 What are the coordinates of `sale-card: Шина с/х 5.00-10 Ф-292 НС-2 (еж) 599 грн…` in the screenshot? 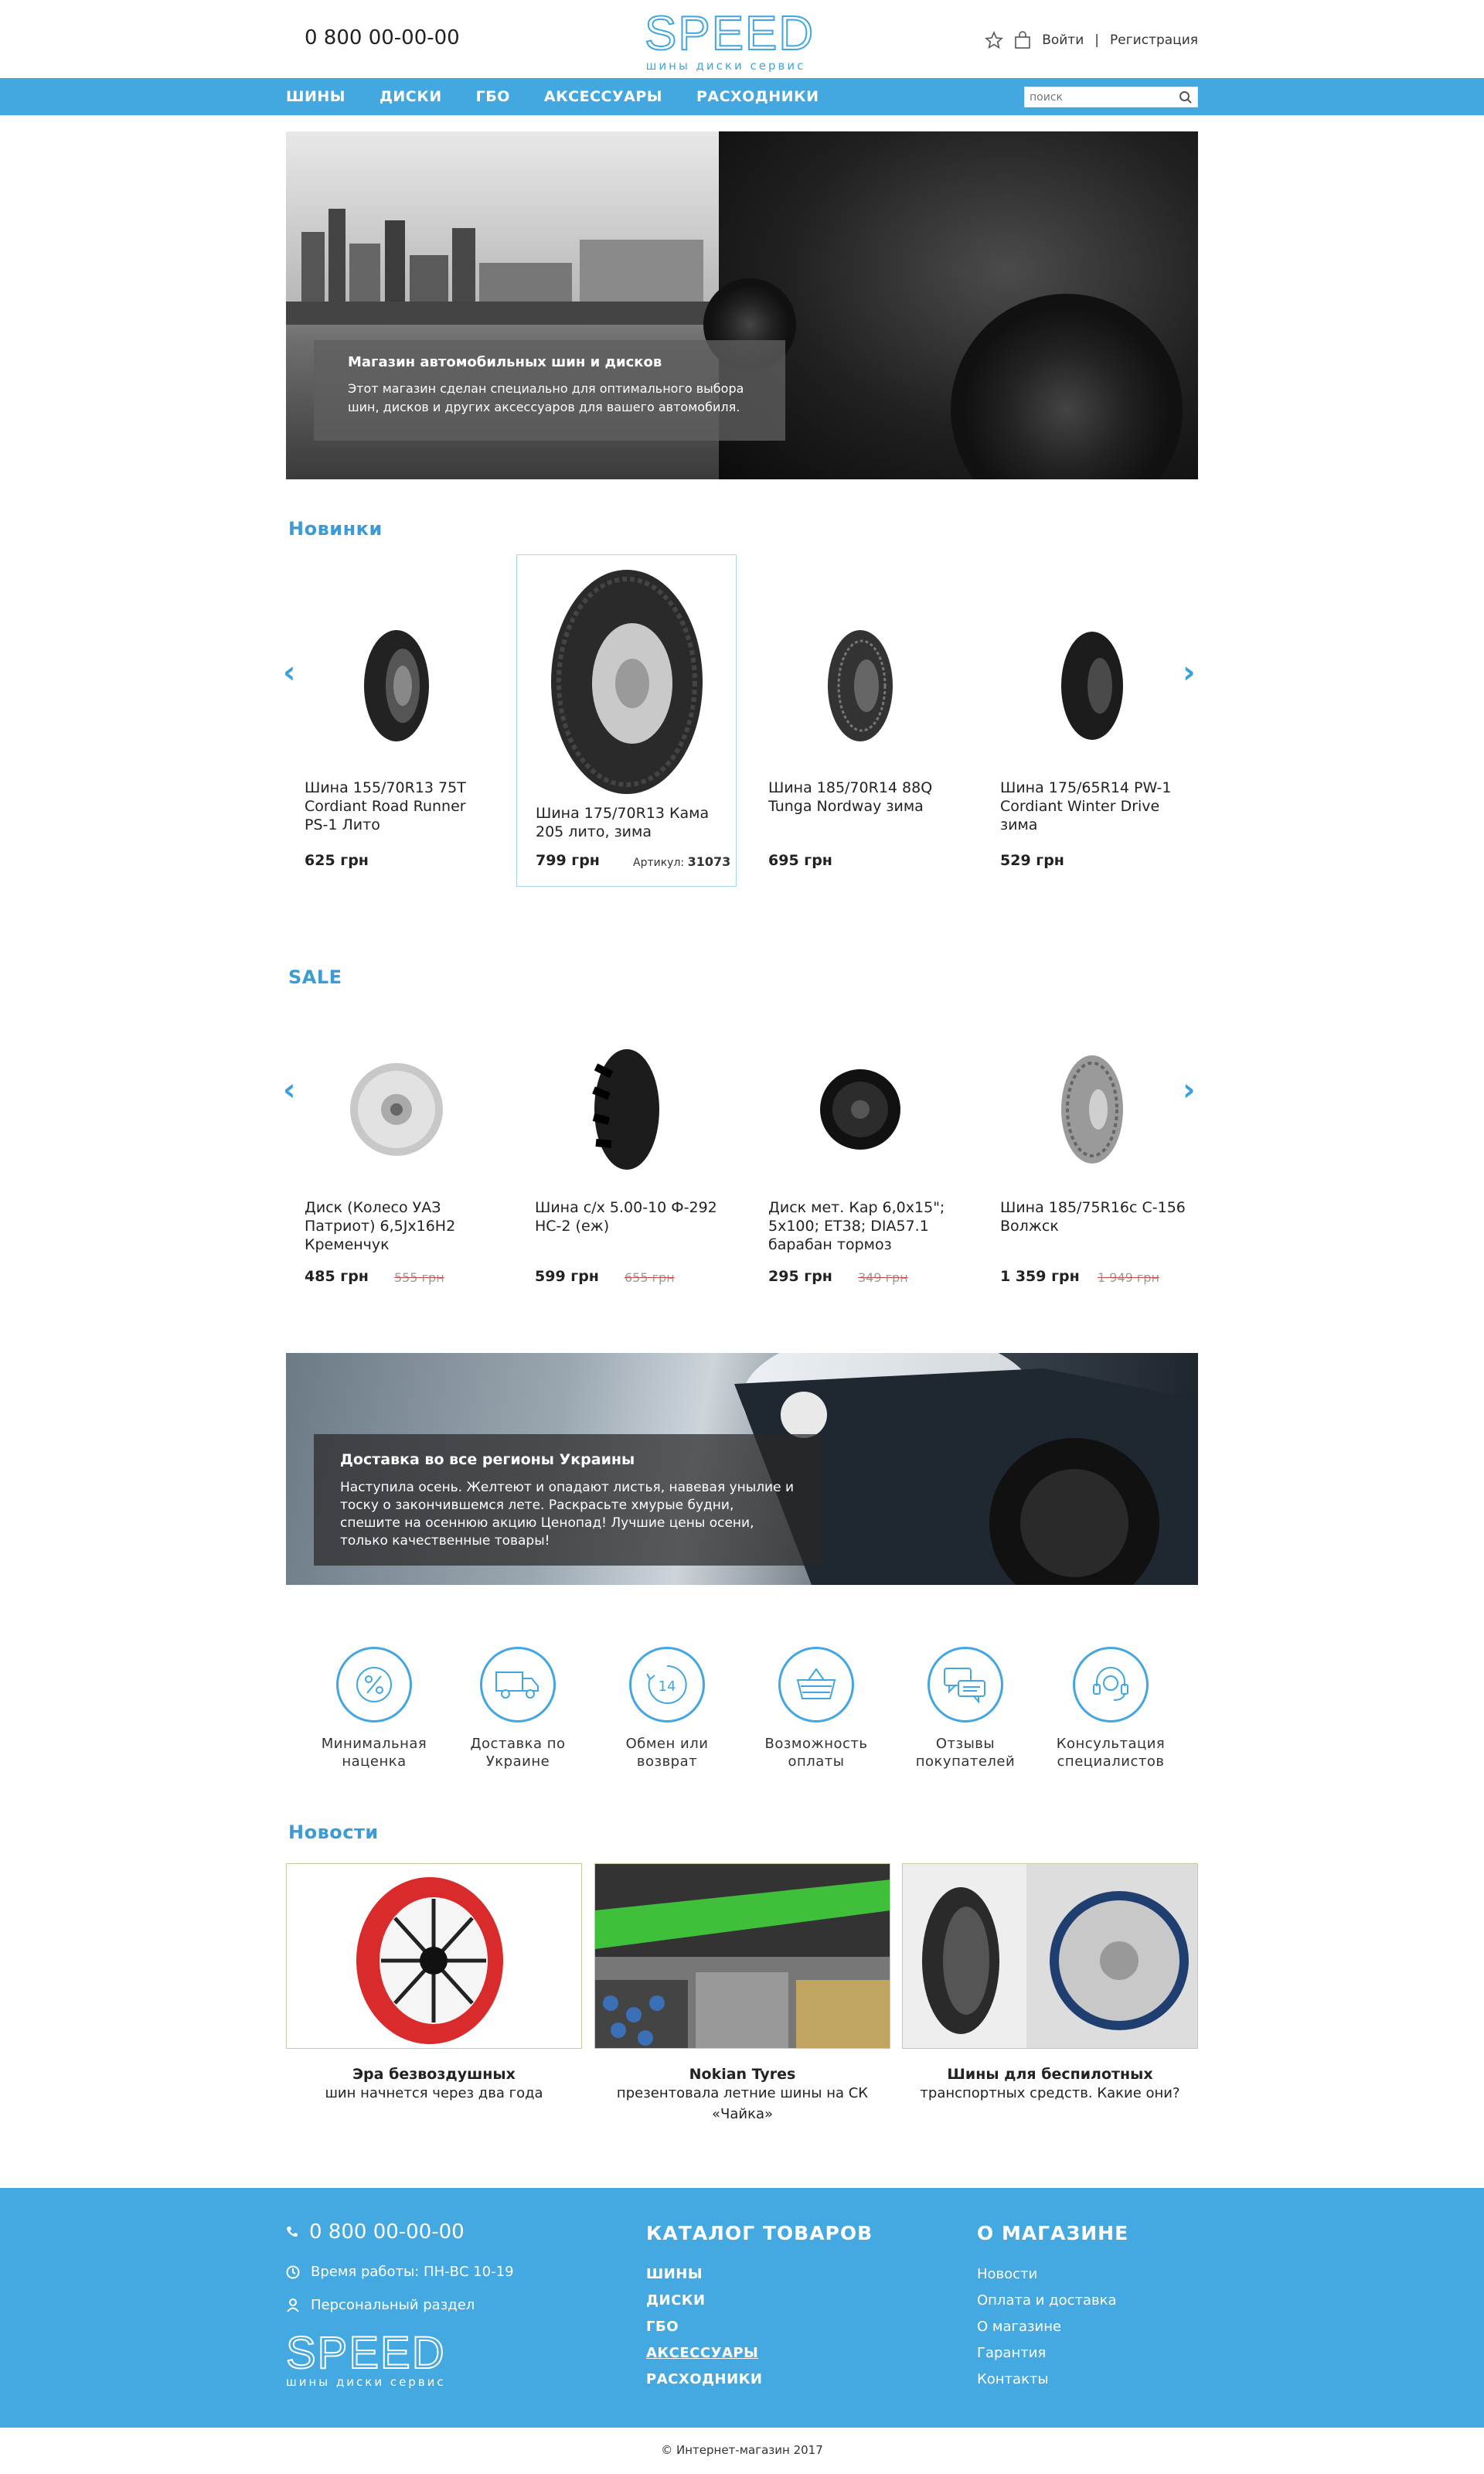 It's located at (626, 1194).